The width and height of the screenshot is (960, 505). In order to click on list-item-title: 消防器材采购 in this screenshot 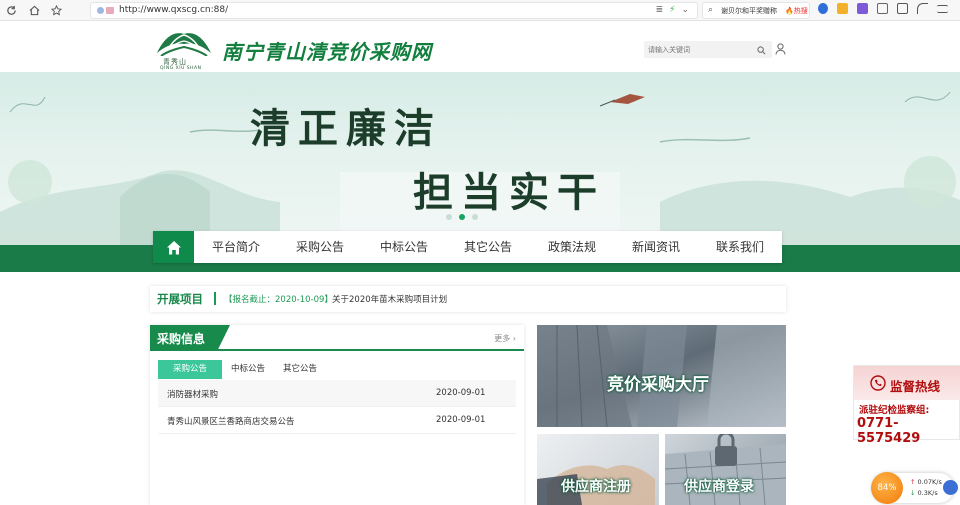, I will do `click(192, 394)`.